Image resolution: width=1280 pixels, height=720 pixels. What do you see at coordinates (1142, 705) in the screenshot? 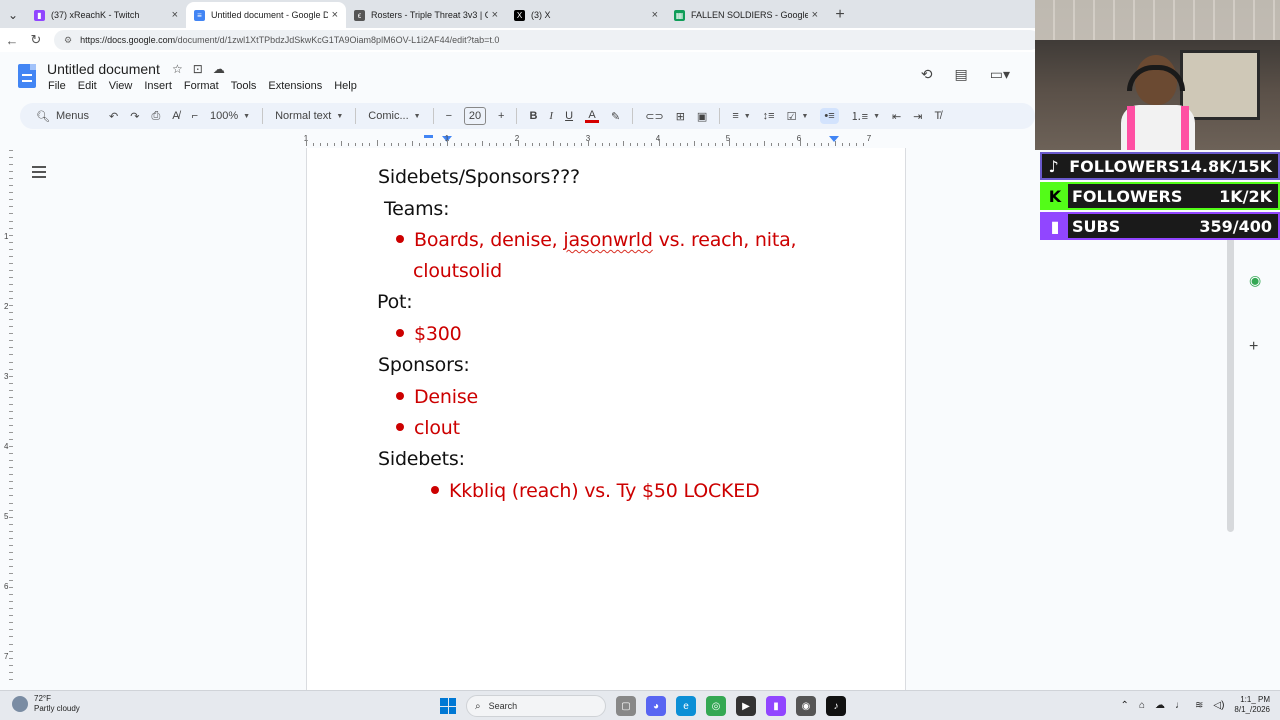
I see `network-icon: ⌂` at bounding box center [1142, 705].